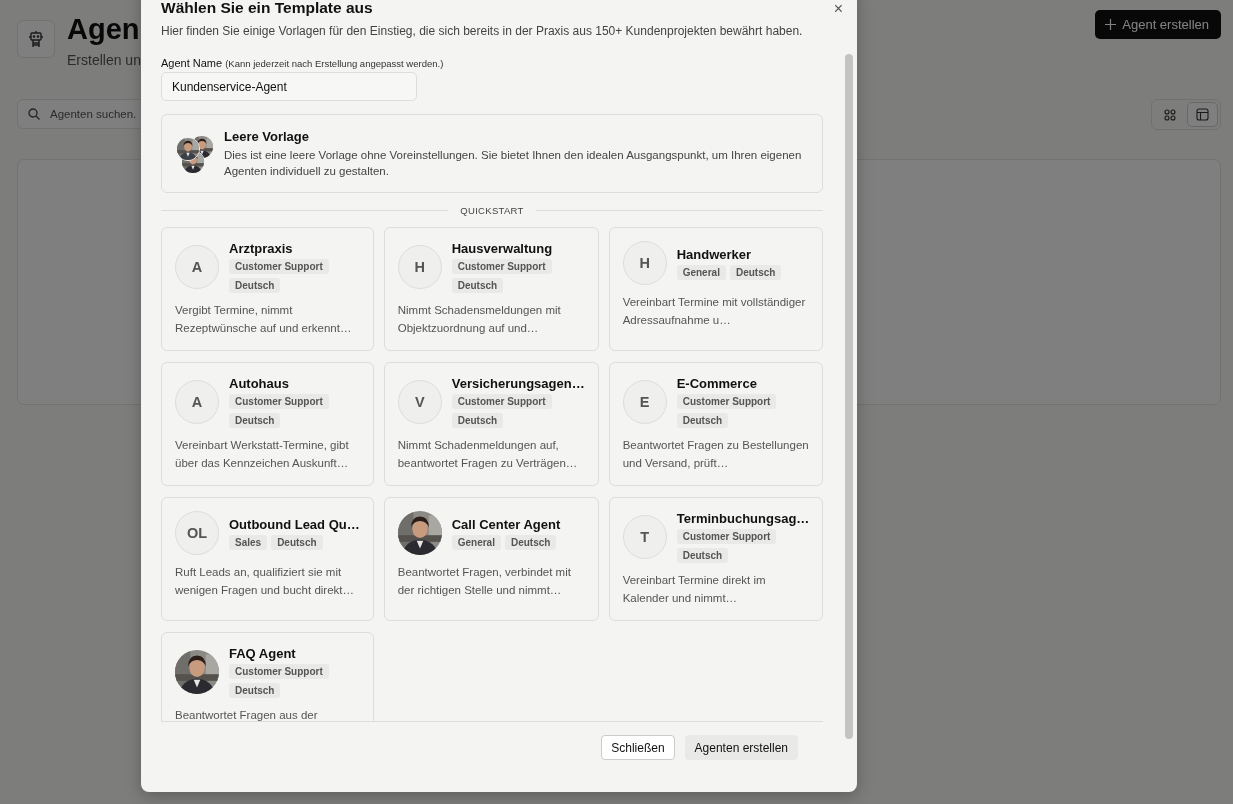 This screenshot has width=1233, height=804. I want to click on template-title: E-Commerce, so click(717, 383).